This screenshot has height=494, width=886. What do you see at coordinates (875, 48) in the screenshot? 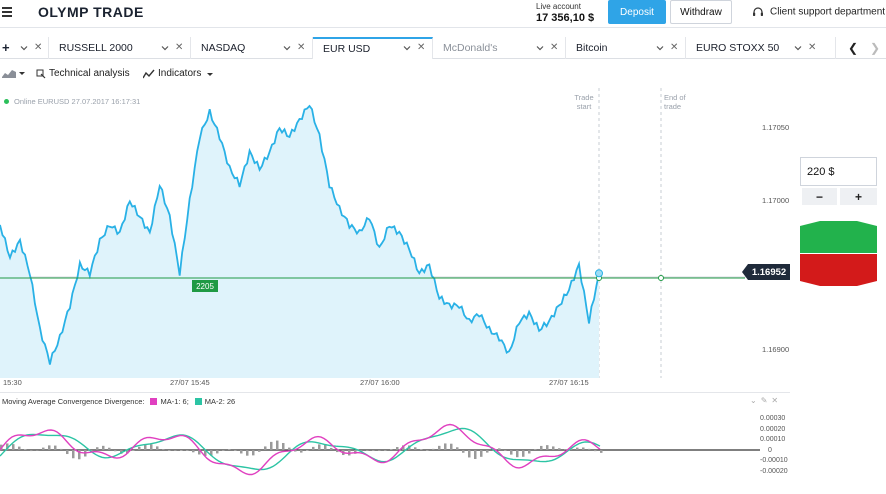
I see `chevron-right-icon: ❯` at bounding box center [875, 48].